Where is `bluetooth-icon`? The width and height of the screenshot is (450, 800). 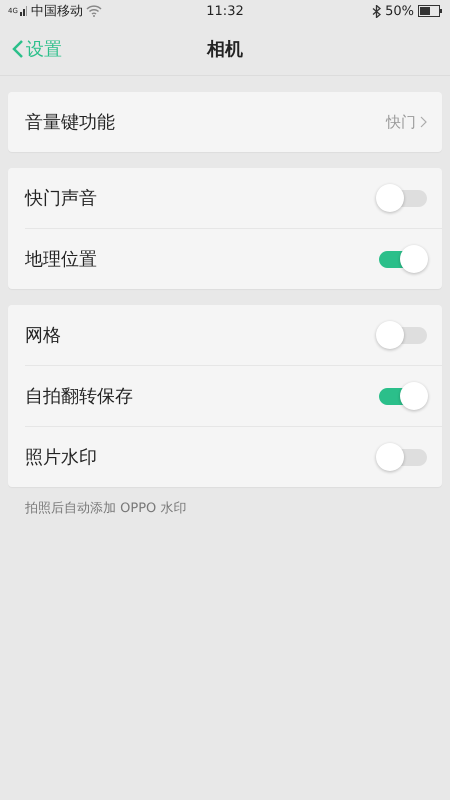
bluetooth-icon is located at coordinates (377, 11).